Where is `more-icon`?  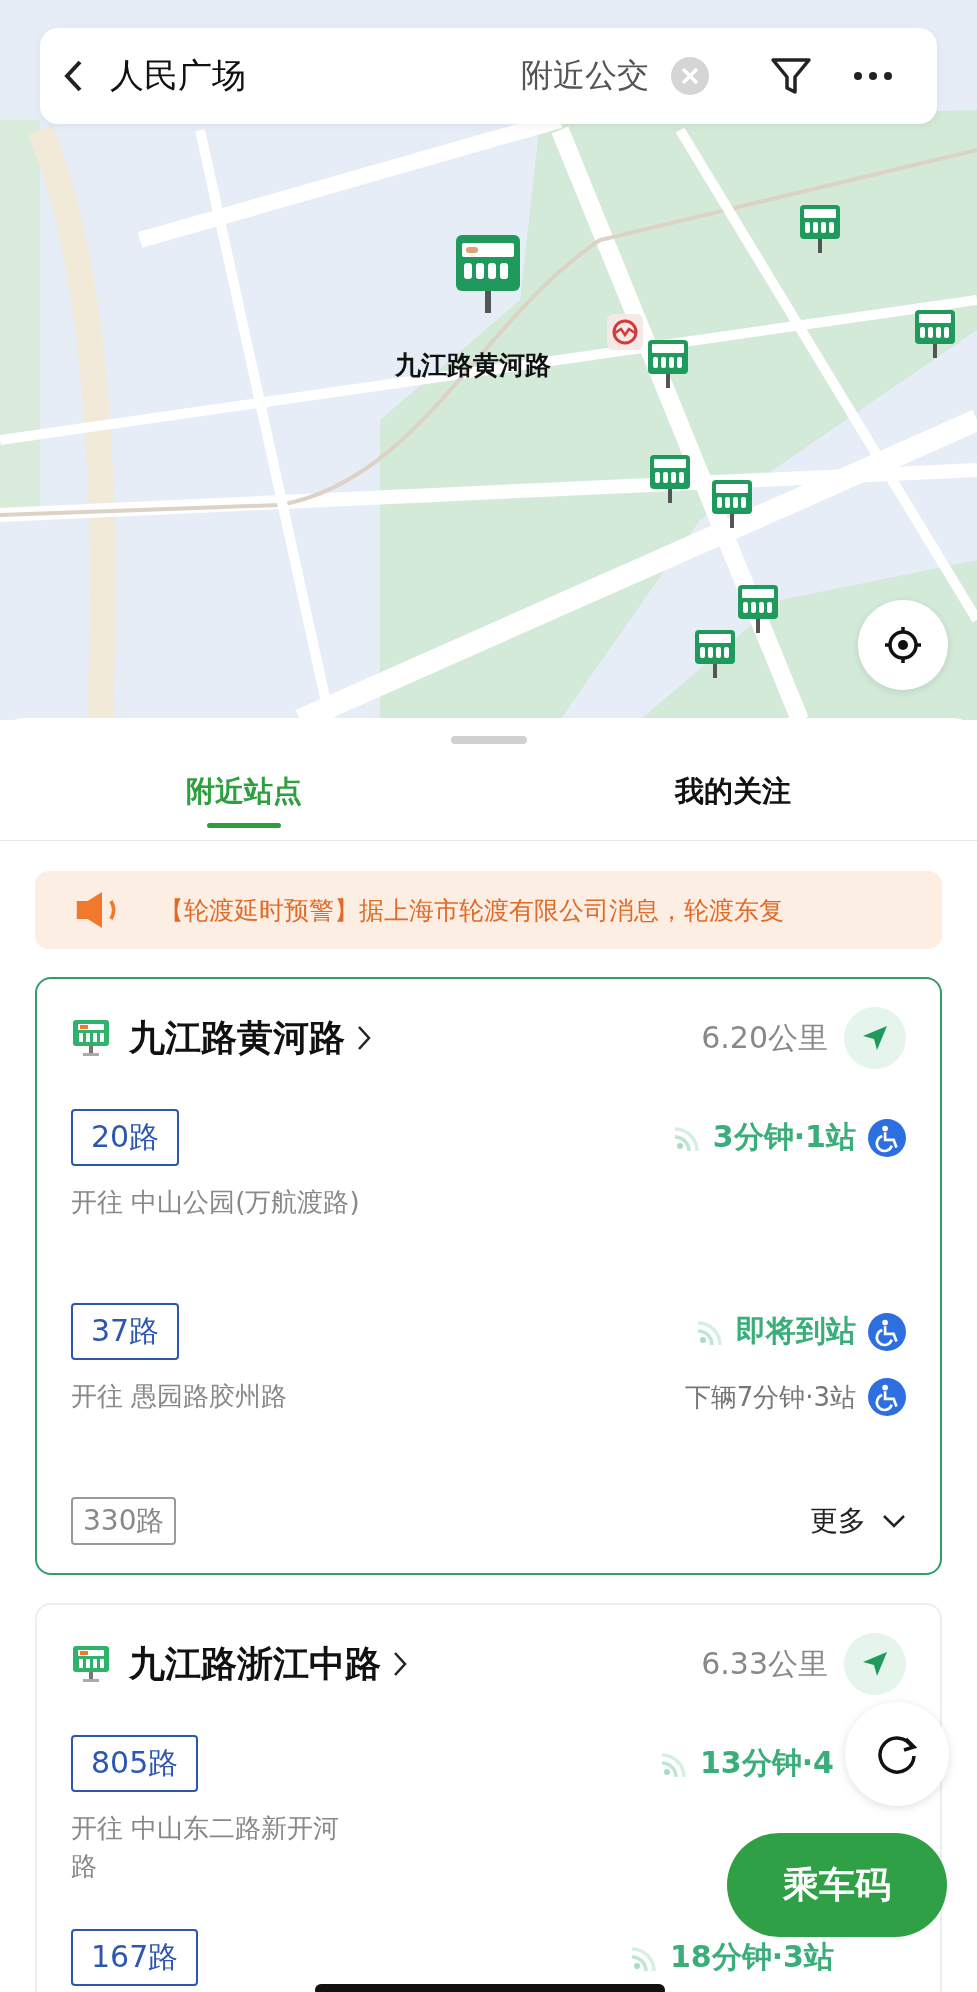
more-icon is located at coordinates (873, 76).